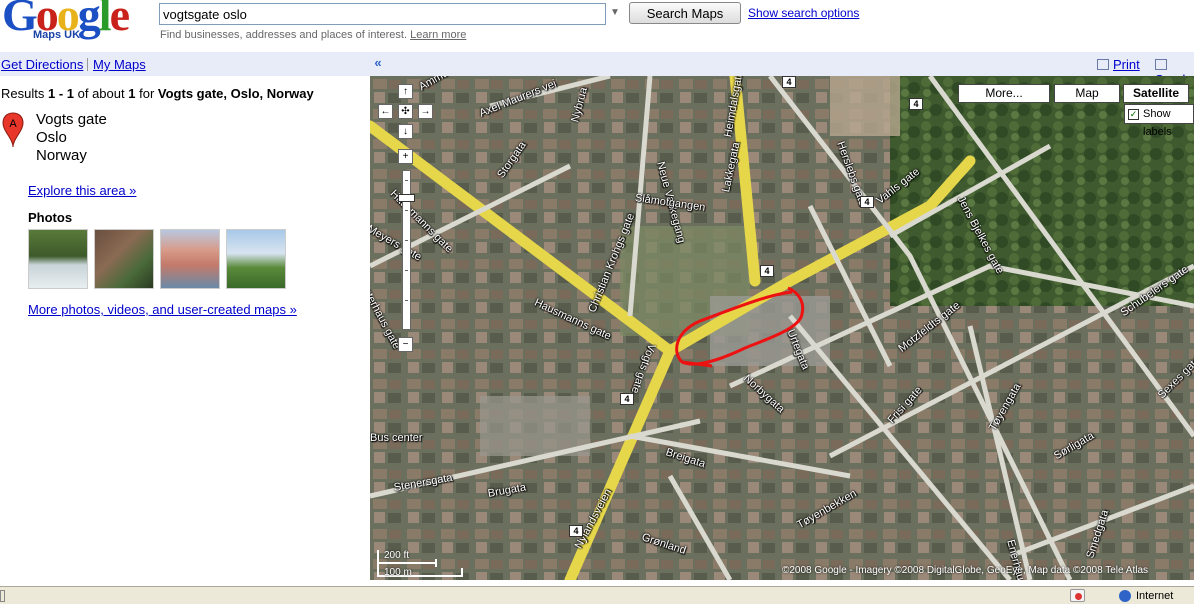 The height and width of the screenshot is (604, 1194). What do you see at coordinates (406, 198) in the screenshot?
I see `zoom-slider-handle` at bounding box center [406, 198].